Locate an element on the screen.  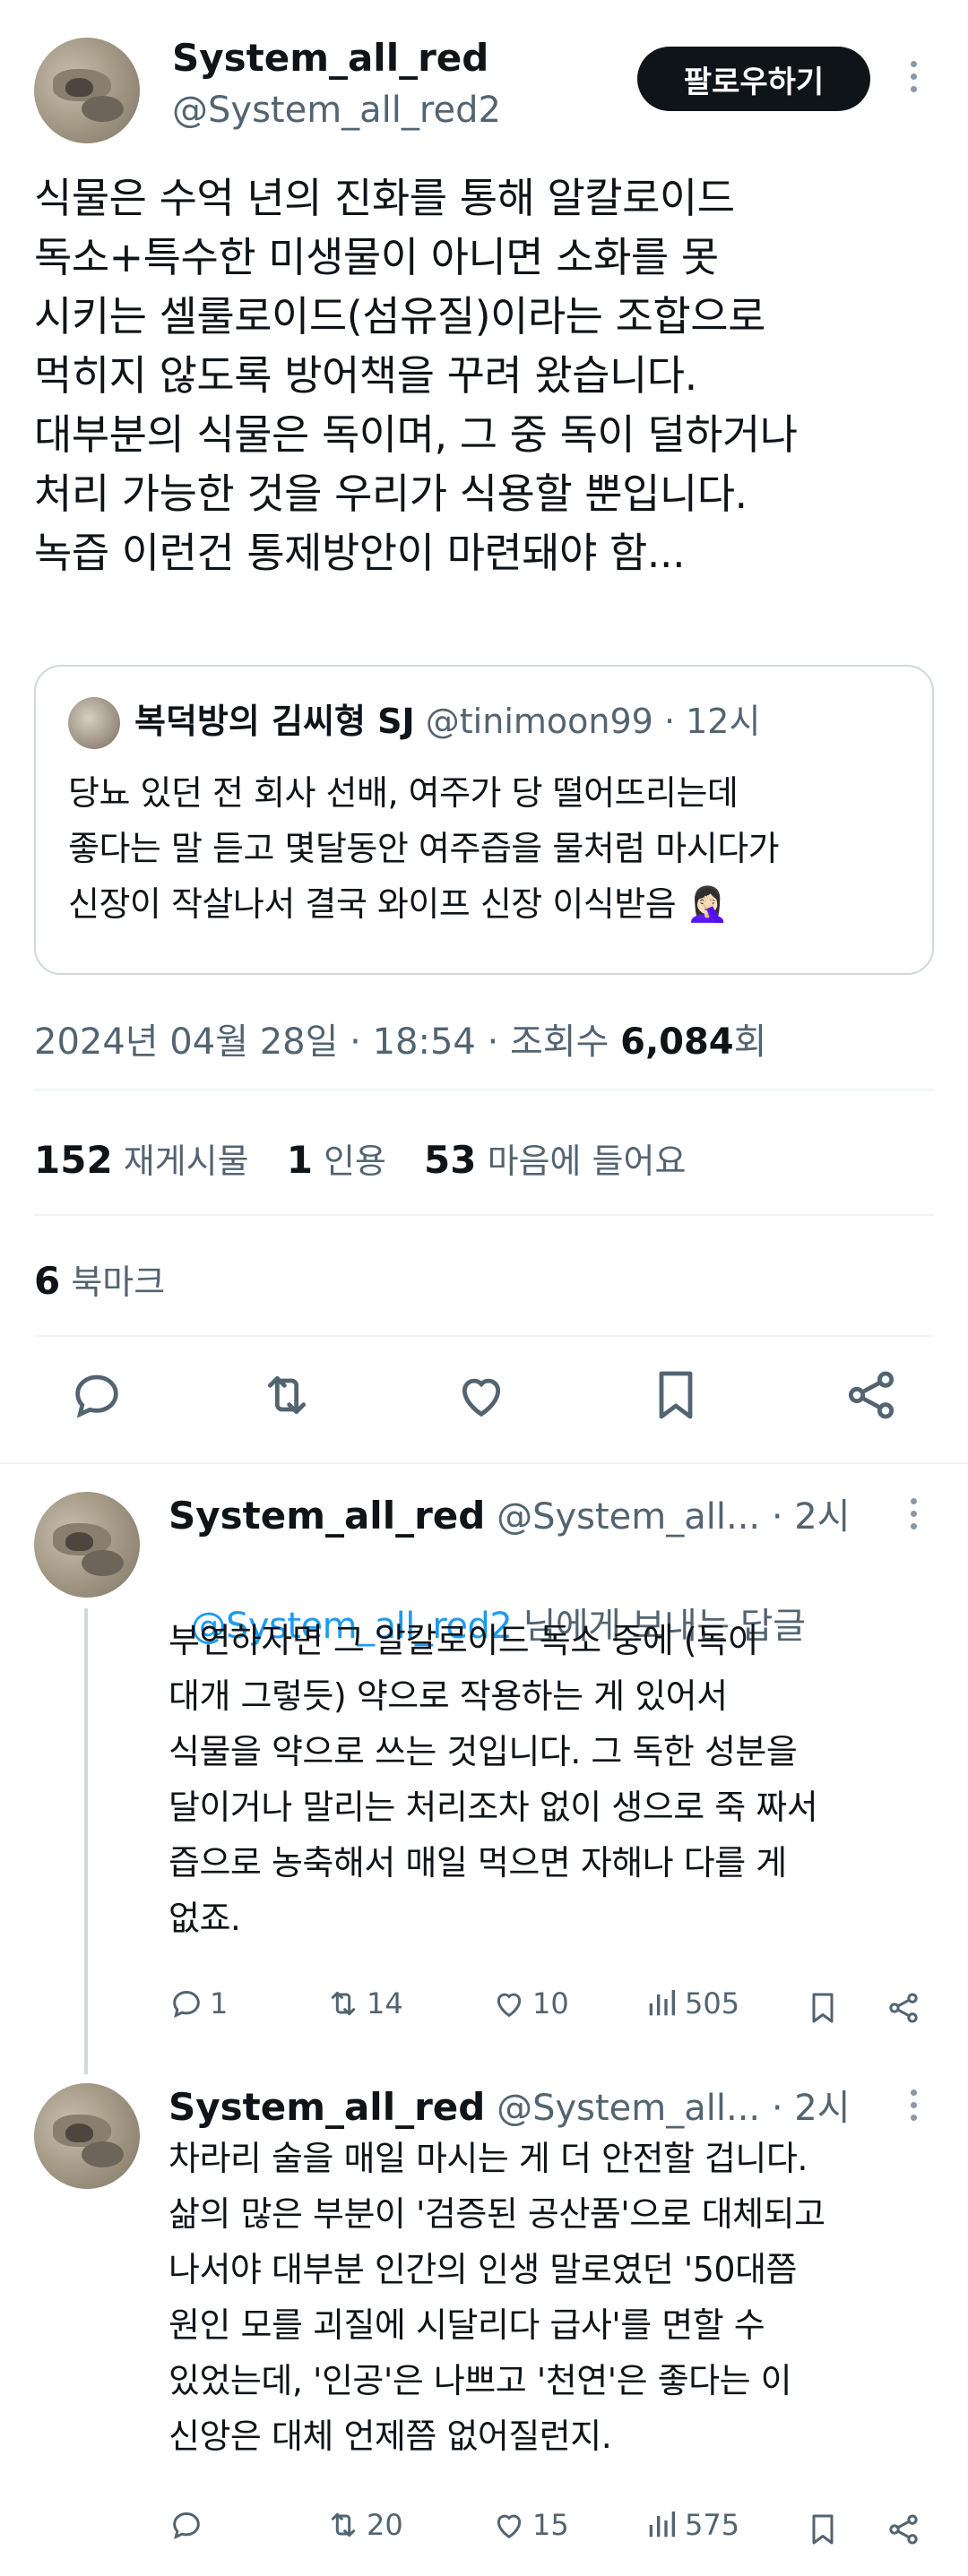
quotes-stat: 1 인용 is located at coordinates (336, 1160).